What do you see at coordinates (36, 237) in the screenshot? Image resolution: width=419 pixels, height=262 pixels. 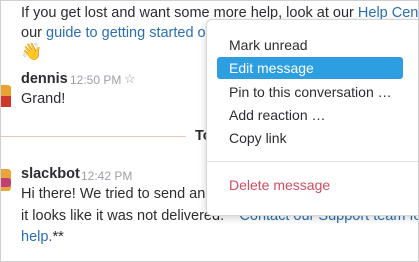 I see `contact-support-link-cont: help.` at bounding box center [36, 237].